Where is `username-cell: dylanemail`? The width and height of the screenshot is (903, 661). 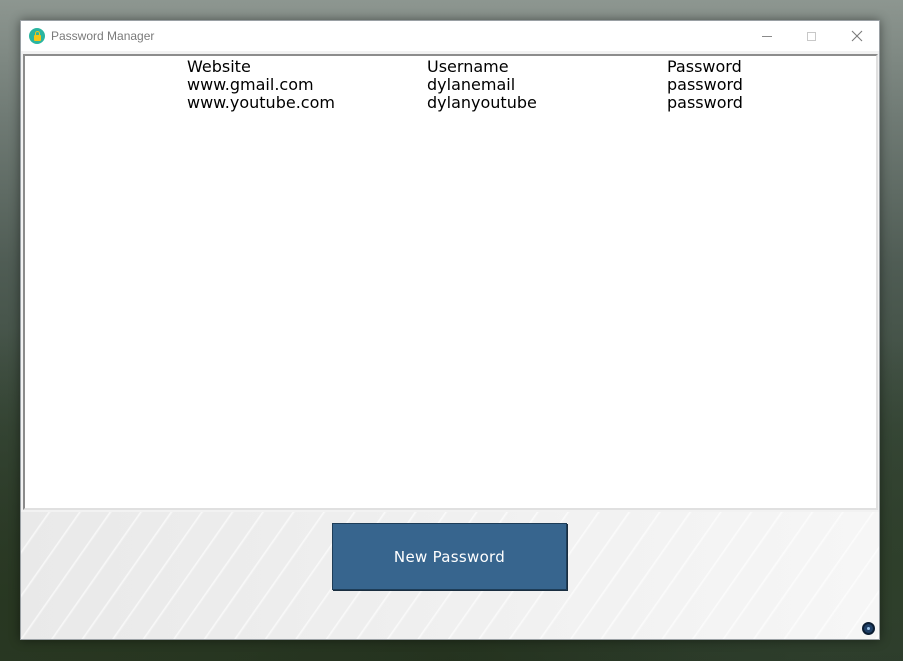
username-cell: dylanemail is located at coordinates (471, 84).